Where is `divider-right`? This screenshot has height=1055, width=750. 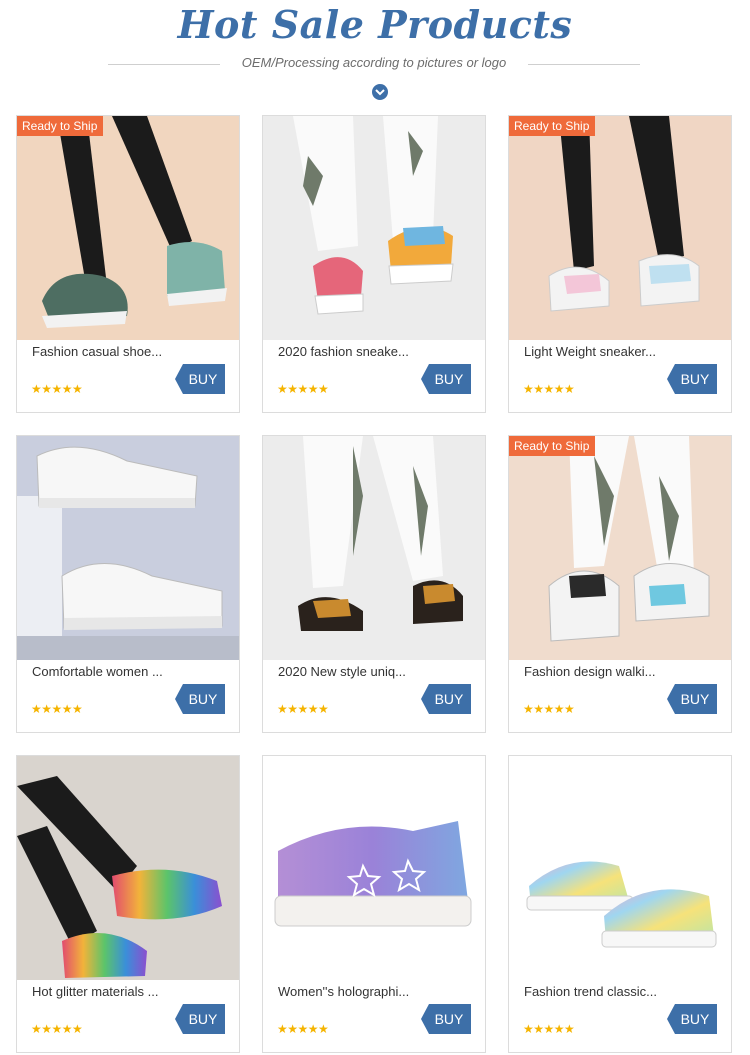 divider-right is located at coordinates (584, 64).